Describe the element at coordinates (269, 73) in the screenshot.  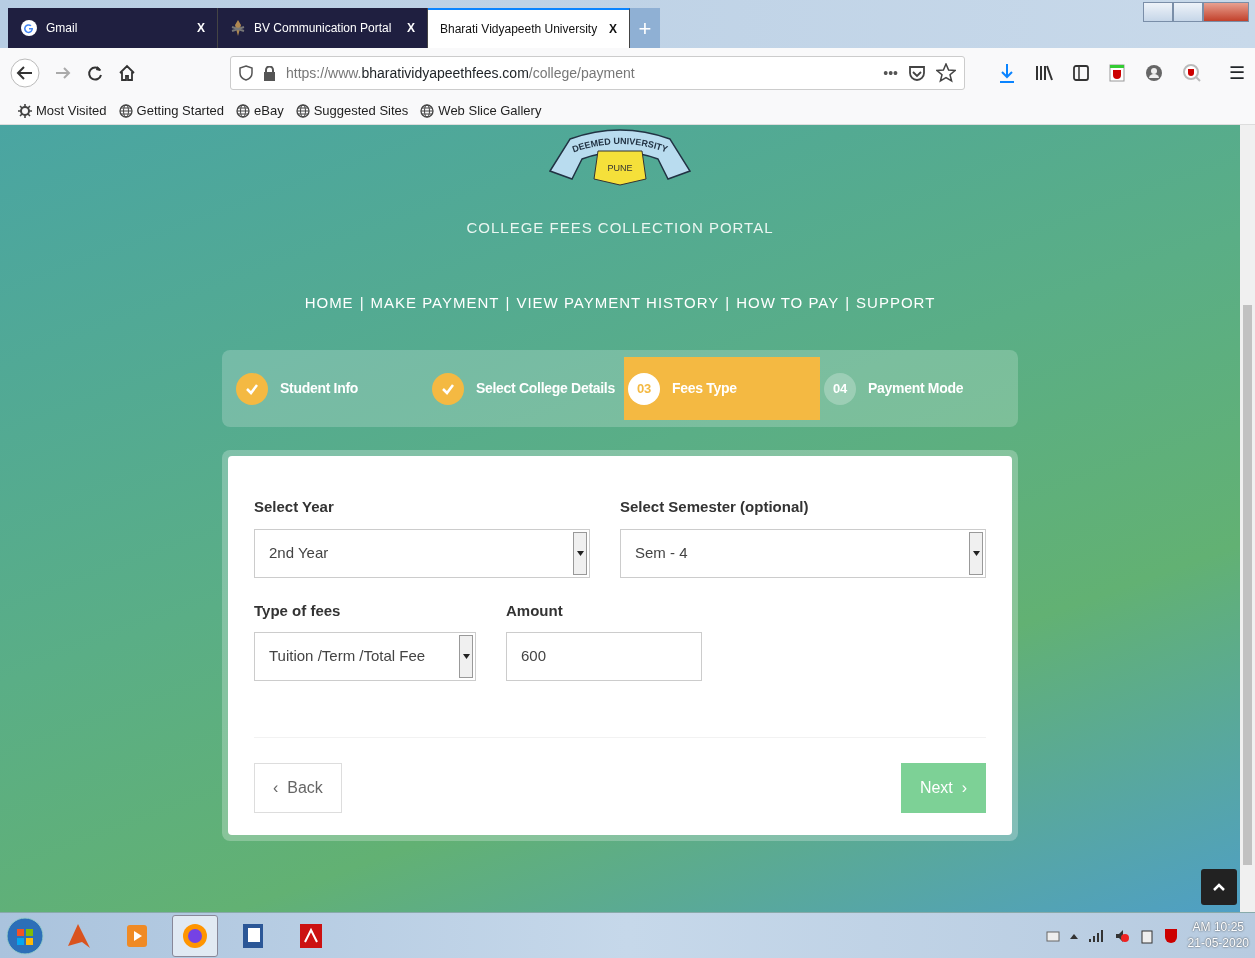
I see `lock-icon` at that location.